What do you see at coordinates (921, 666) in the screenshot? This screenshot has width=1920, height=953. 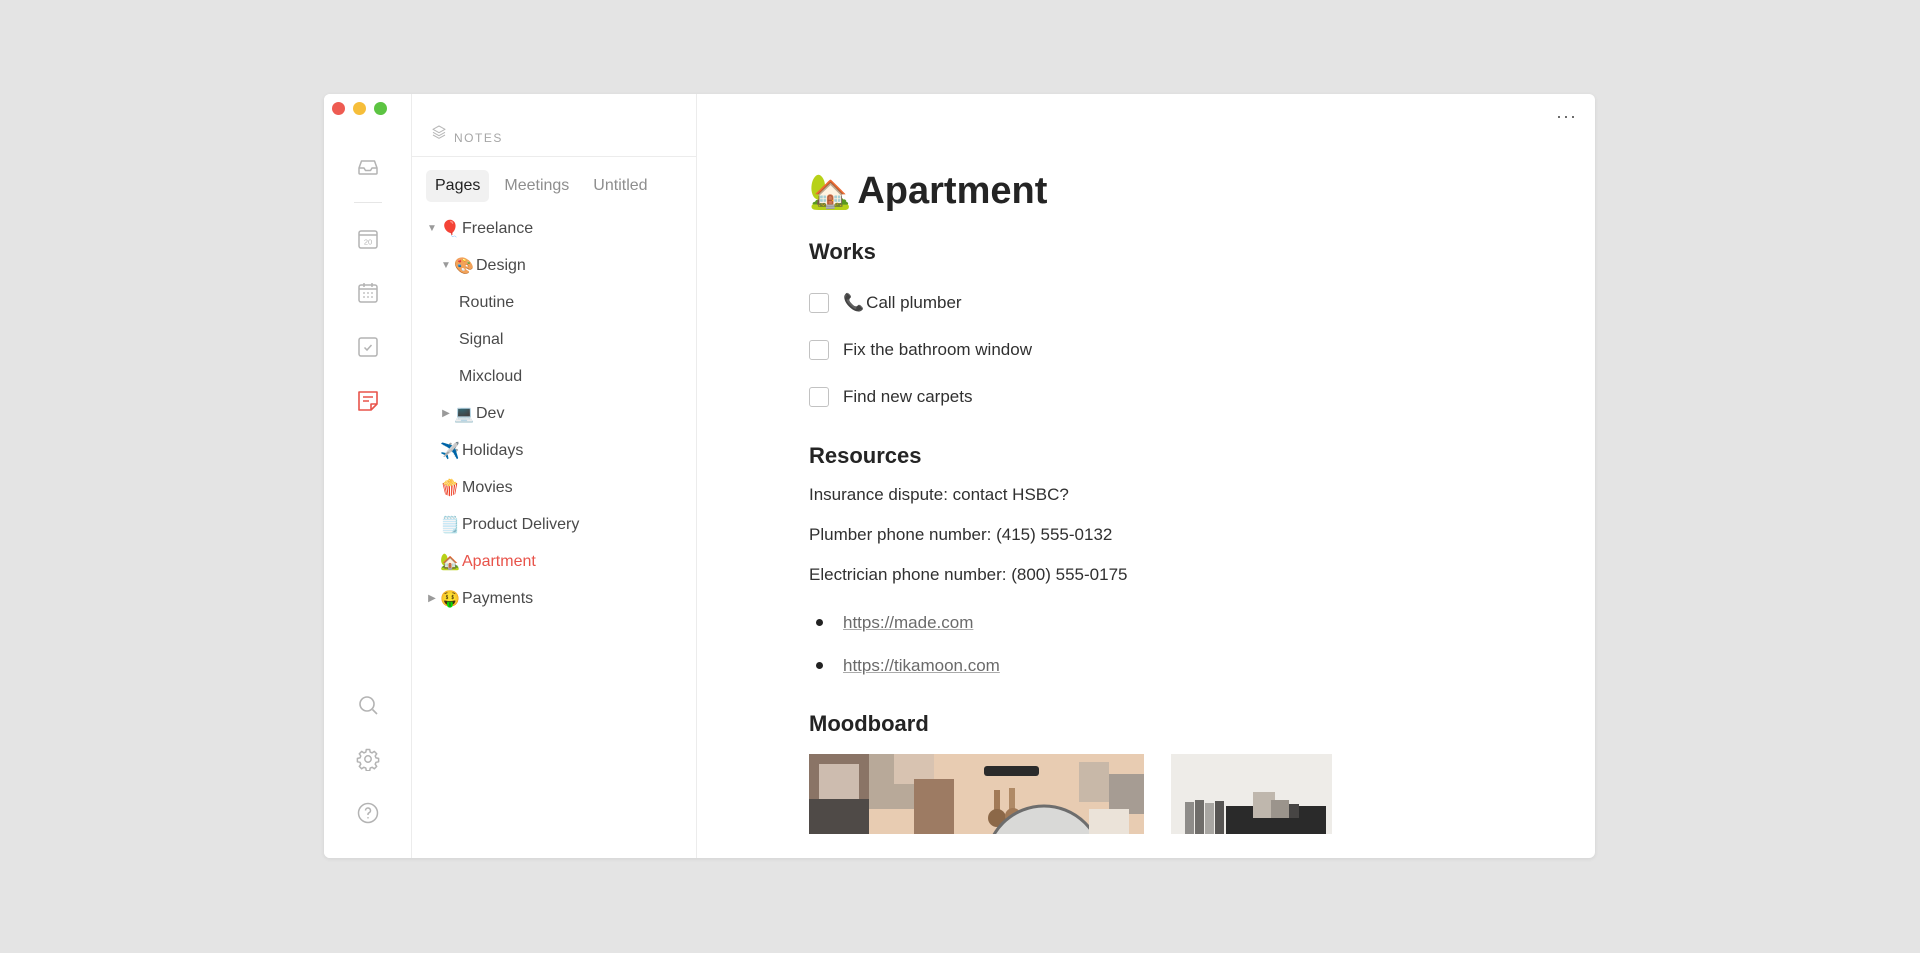 I see `link-tikamoon: https://tikamoon.com` at bounding box center [921, 666].